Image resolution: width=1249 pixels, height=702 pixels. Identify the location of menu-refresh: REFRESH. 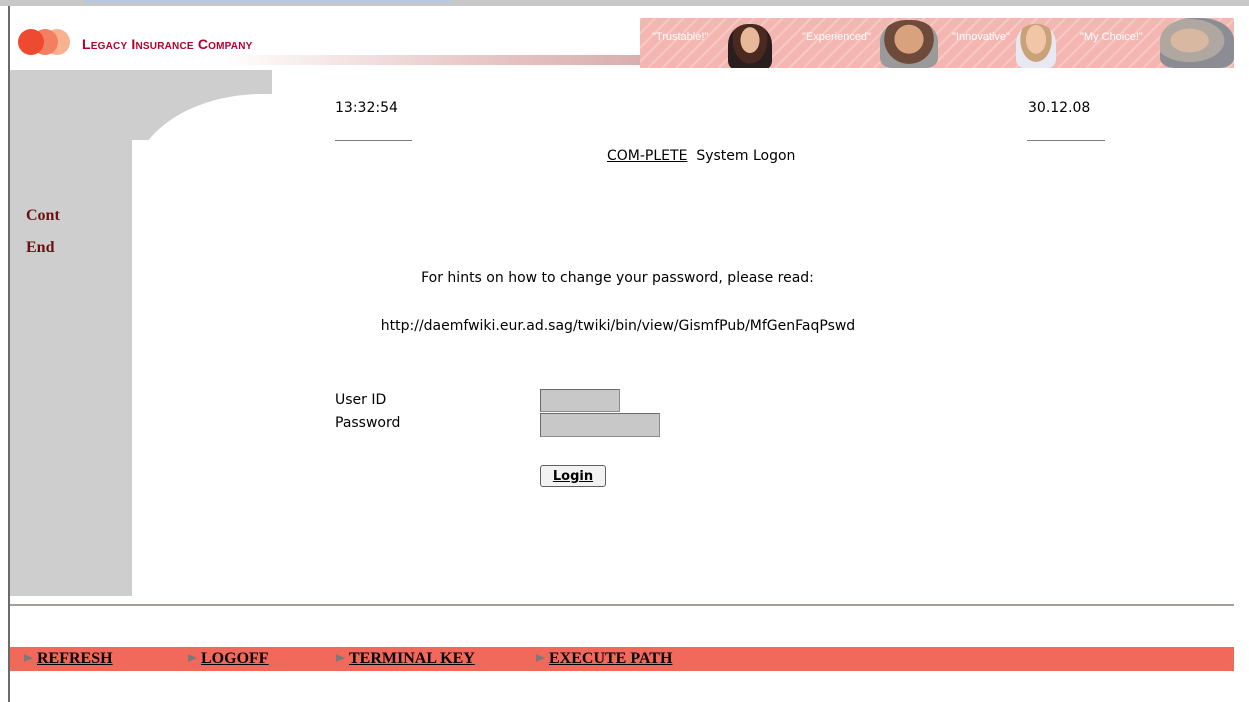
(68, 659).